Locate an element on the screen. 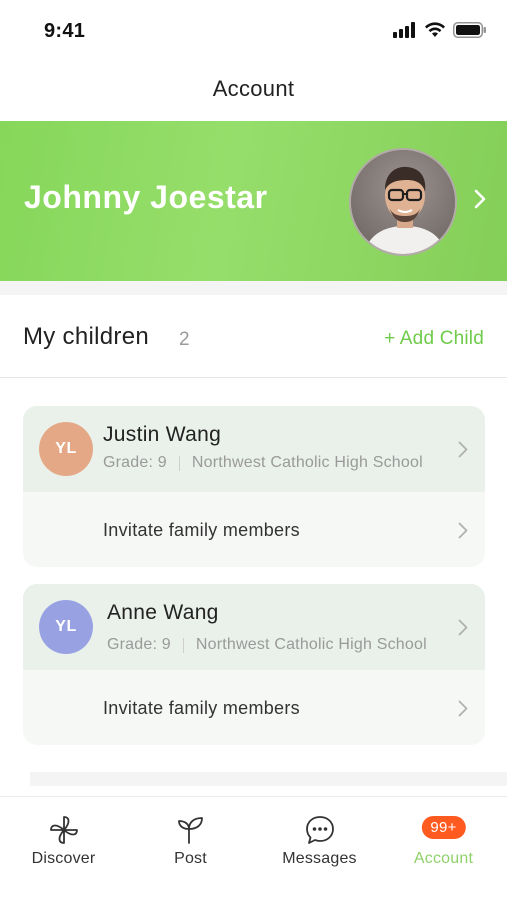  pinwheel-icon is located at coordinates (63, 830).